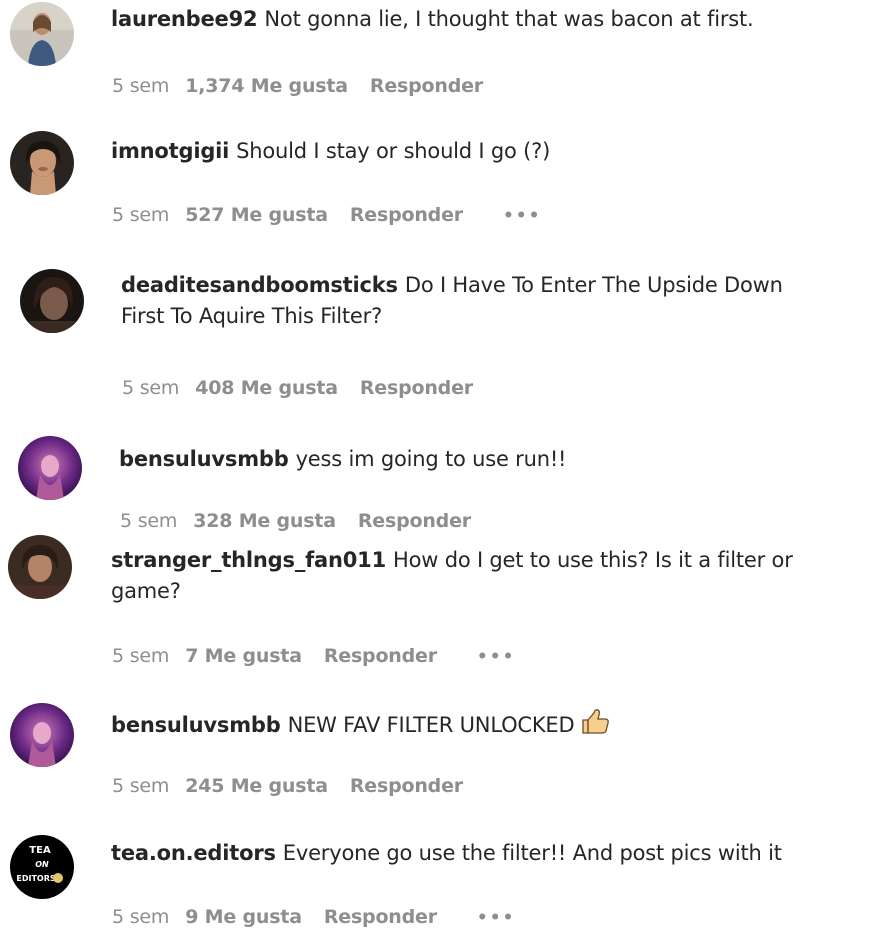 Image resolution: width=895 pixels, height=933 pixels. Describe the element at coordinates (146, 591) in the screenshot. I see `comment-text-continued: game?` at that location.